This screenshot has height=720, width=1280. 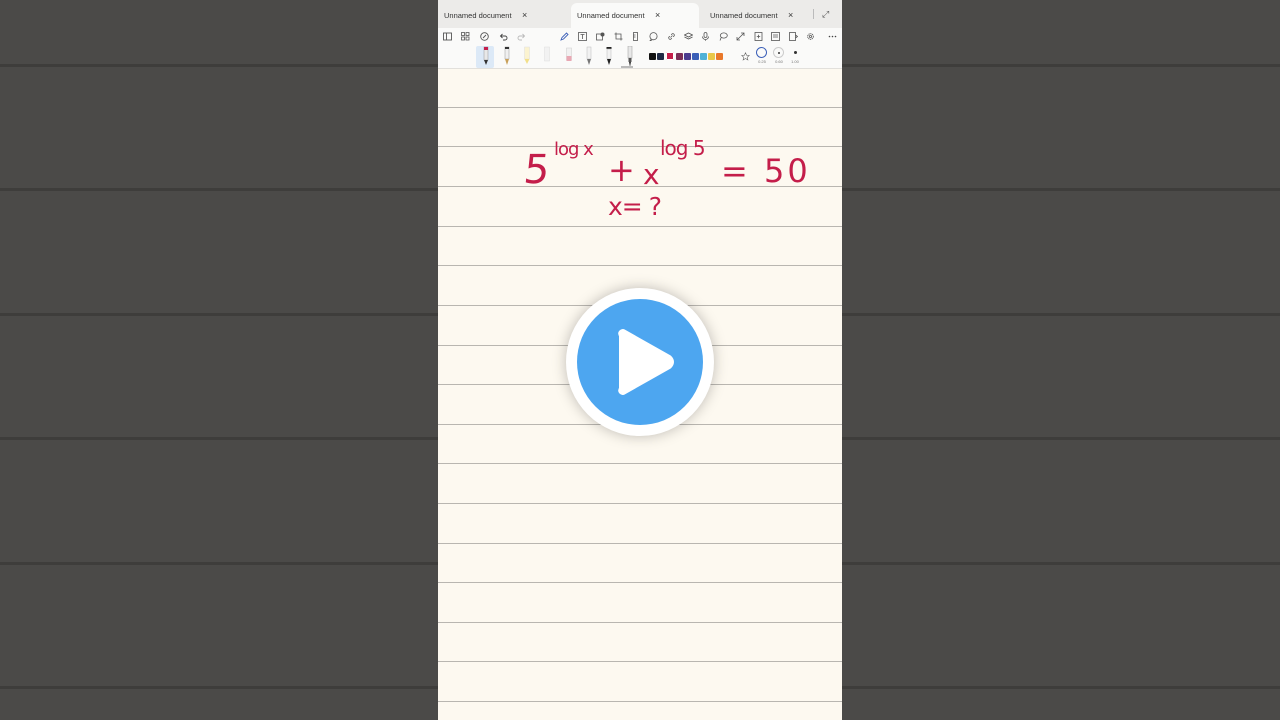 I want to click on stroke-size-small-label: 0.25, so click(x=762, y=61).